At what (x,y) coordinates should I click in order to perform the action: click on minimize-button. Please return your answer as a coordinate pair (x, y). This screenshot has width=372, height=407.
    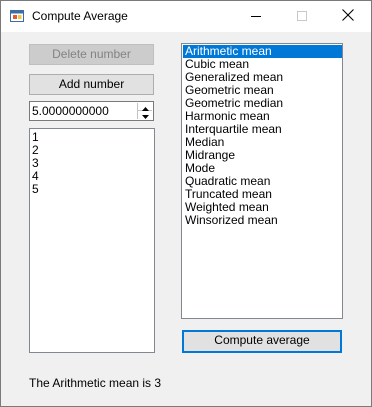
    Looking at the image, I should click on (256, 16).